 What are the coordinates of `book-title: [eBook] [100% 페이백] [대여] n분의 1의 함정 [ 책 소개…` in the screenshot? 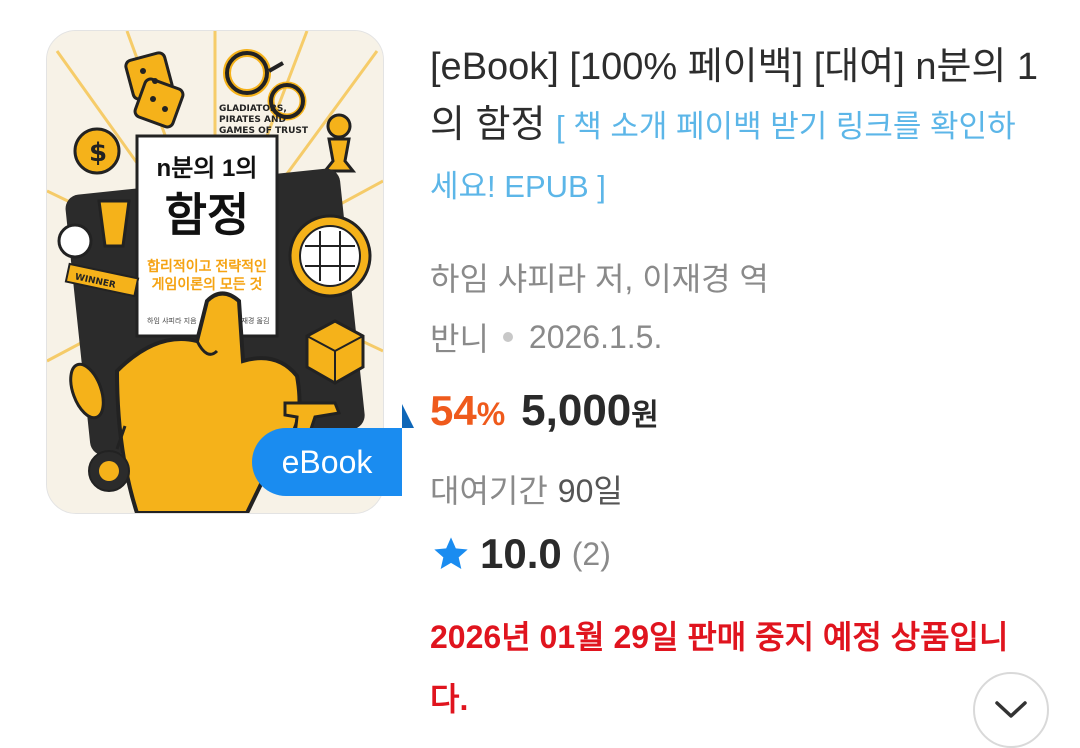 It's located at (735, 127).